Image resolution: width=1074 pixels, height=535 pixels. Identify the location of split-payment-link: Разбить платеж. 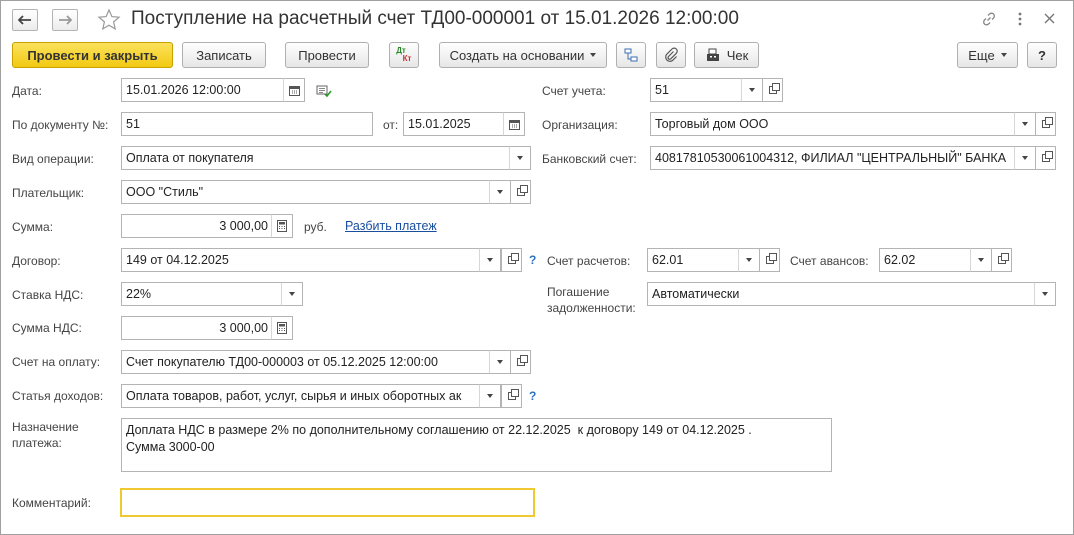
(391, 226).